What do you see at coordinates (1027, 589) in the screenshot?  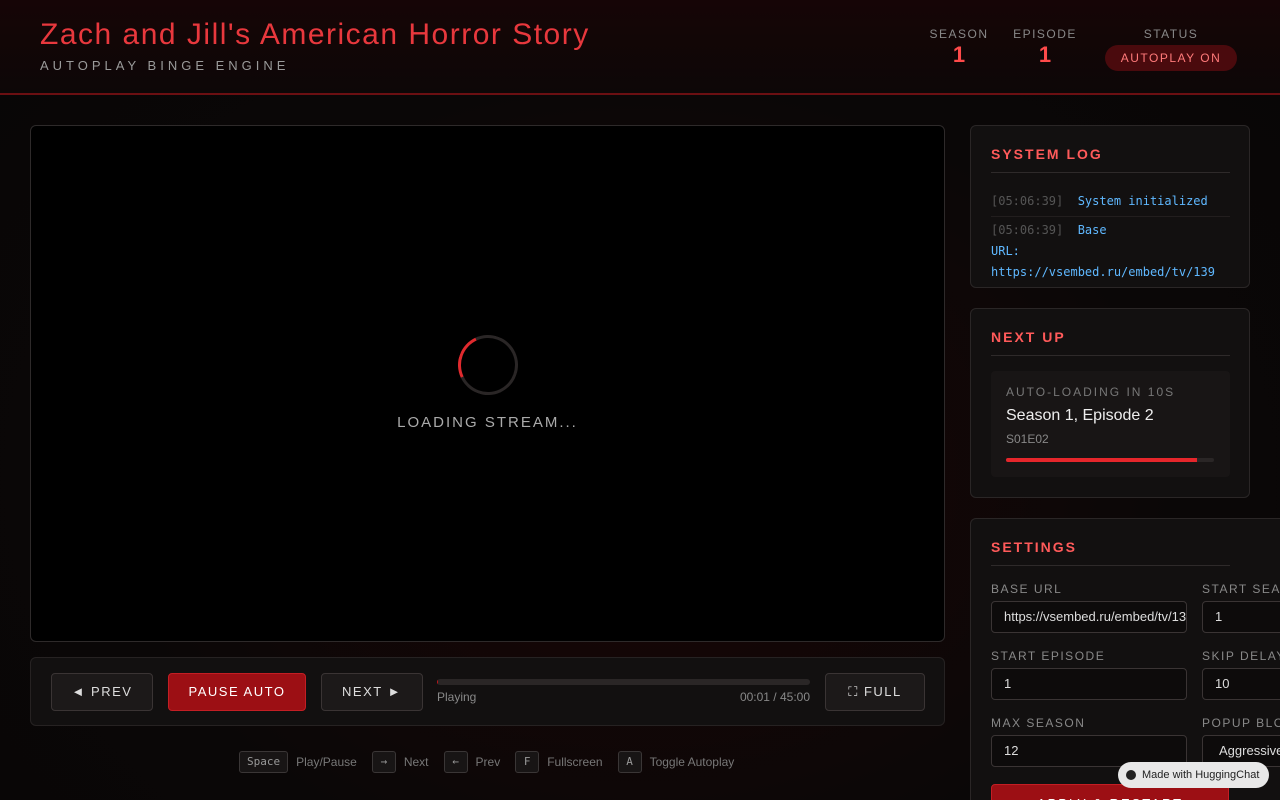 I see `base-url-label: BASE URL` at bounding box center [1027, 589].